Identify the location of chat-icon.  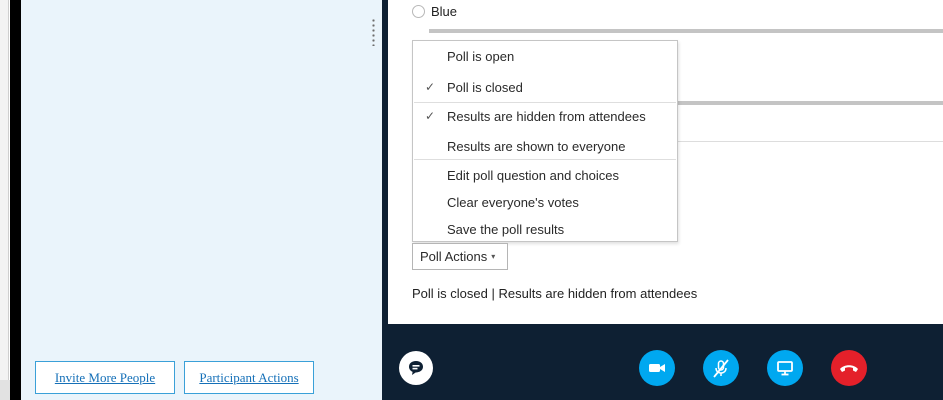
(416, 368).